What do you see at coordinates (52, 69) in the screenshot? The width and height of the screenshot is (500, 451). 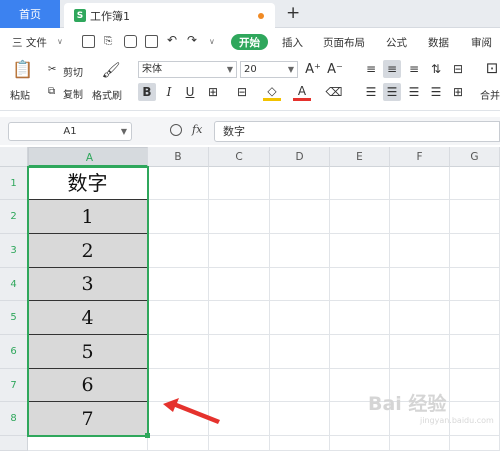 I see `cut-icon: ✂` at bounding box center [52, 69].